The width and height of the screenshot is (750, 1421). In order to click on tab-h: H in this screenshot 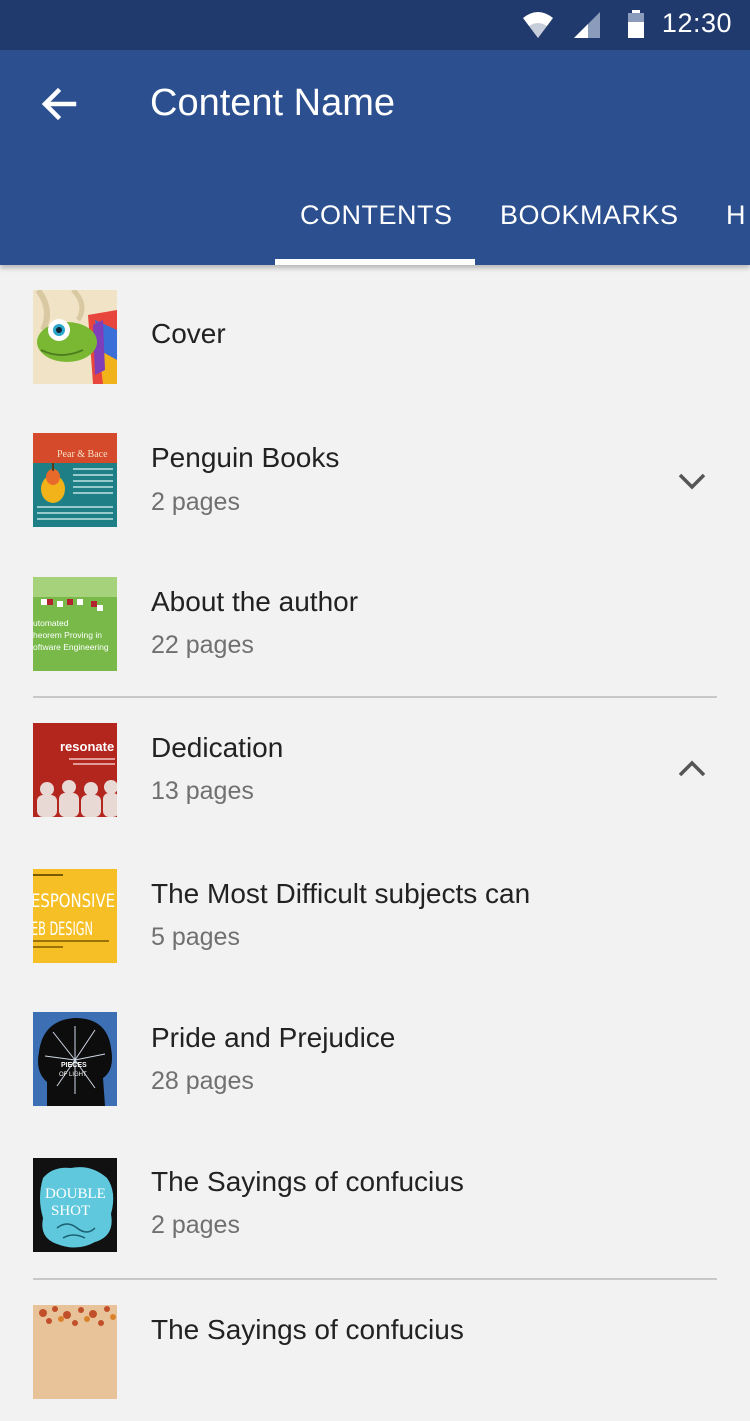, I will do `click(736, 215)`.